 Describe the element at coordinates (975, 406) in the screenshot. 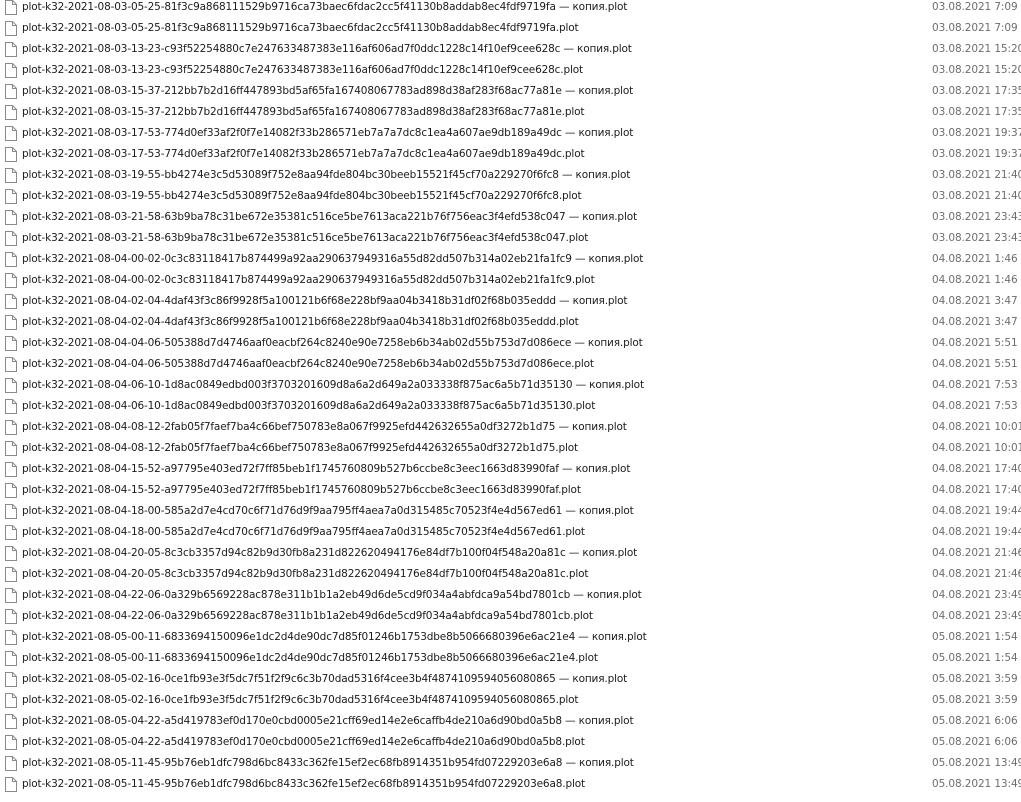

I see `file-date-modified: 04.08.2021 7:53` at that location.